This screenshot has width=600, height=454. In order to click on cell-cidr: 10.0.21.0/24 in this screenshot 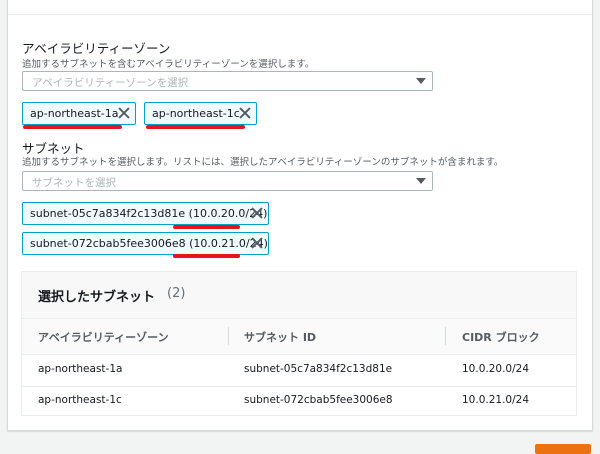, I will do `click(495, 400)`.